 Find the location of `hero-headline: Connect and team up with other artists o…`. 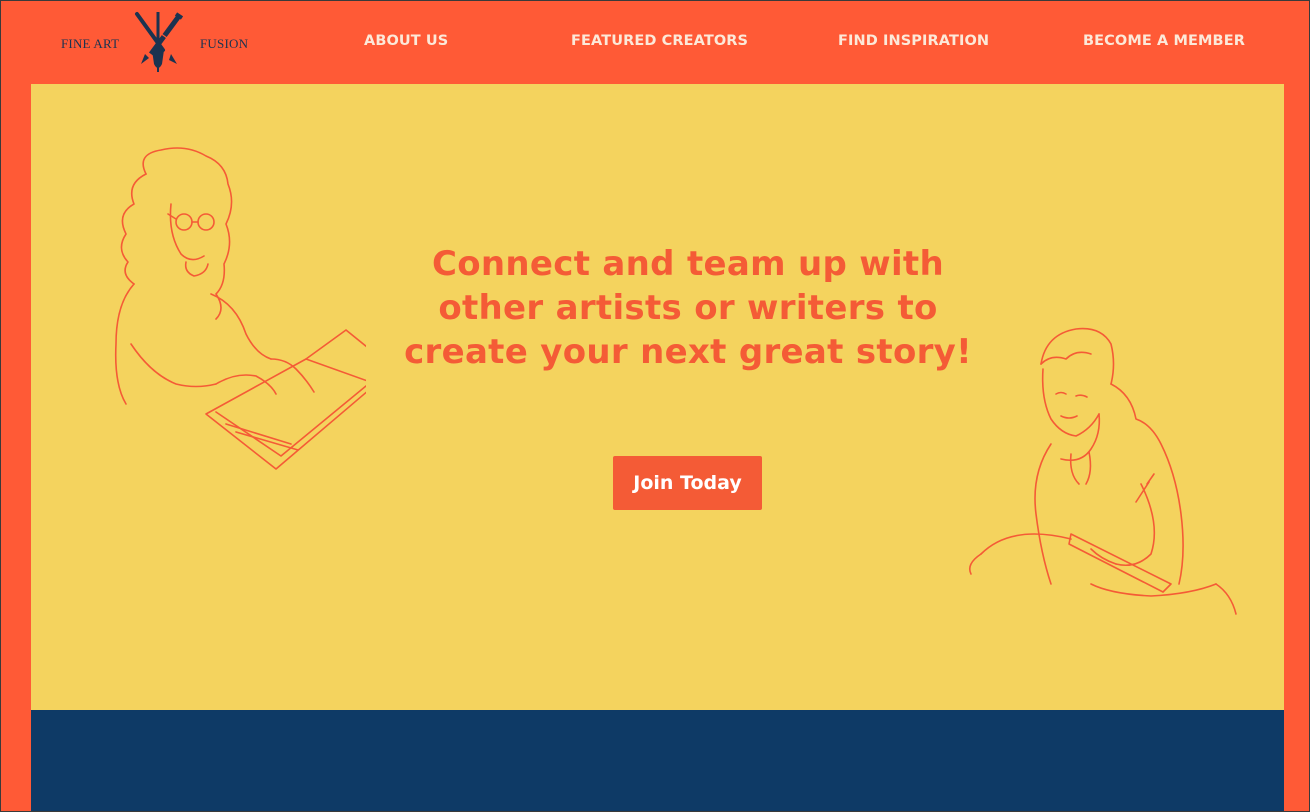

hero-headline: Connect and team up with other artists o… is located at coordinates (688, 308).